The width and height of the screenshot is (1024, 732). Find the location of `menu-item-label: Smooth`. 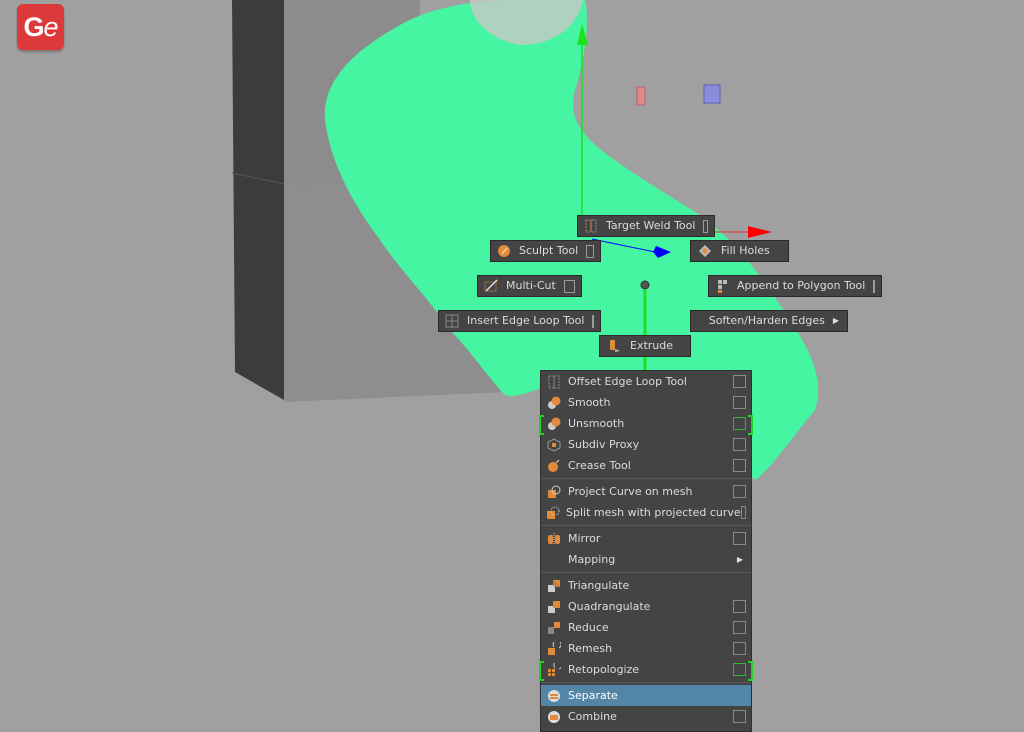

menu-item-label: Smooth is located at coordinates (589, 402).